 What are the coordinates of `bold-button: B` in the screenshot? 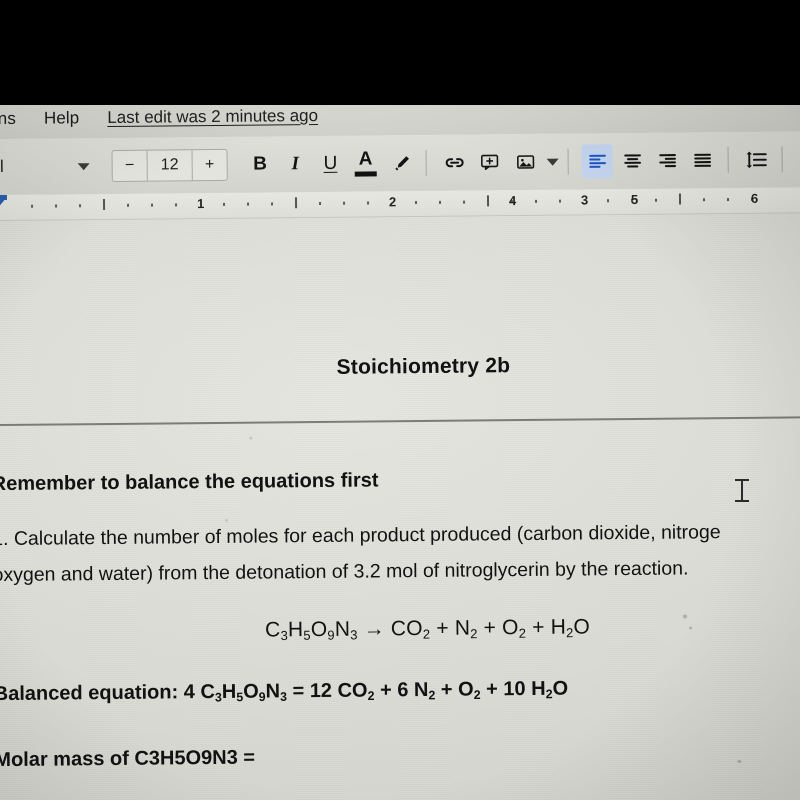 It's located at (259, 164).